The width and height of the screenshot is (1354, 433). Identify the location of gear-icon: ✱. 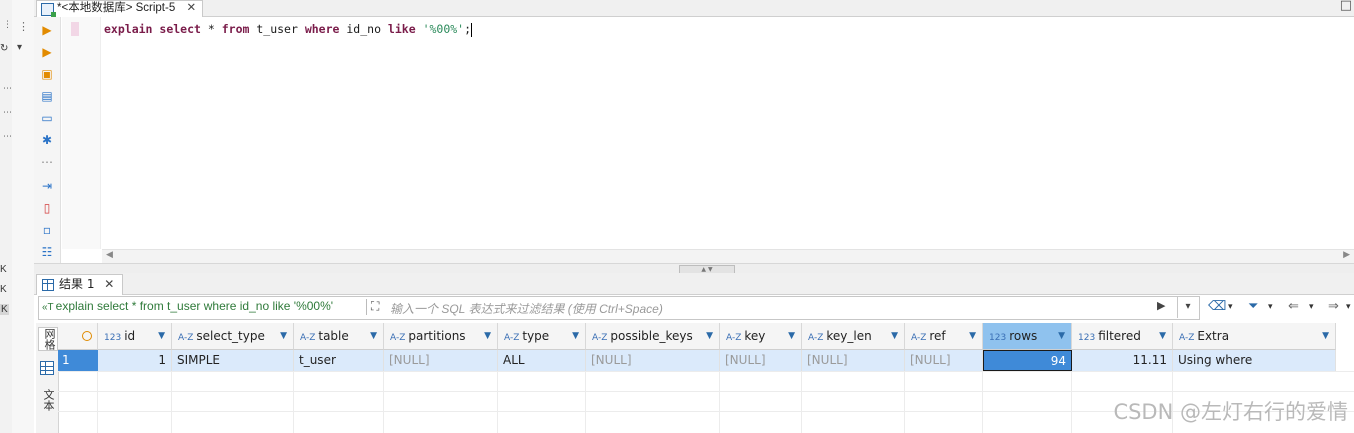
(47, 140).